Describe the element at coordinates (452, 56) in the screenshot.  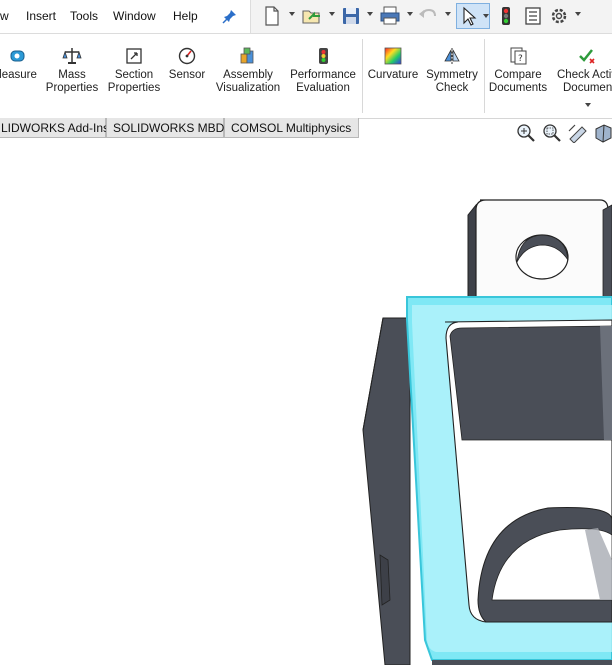
I see `symmetry-check-icon` at that location.